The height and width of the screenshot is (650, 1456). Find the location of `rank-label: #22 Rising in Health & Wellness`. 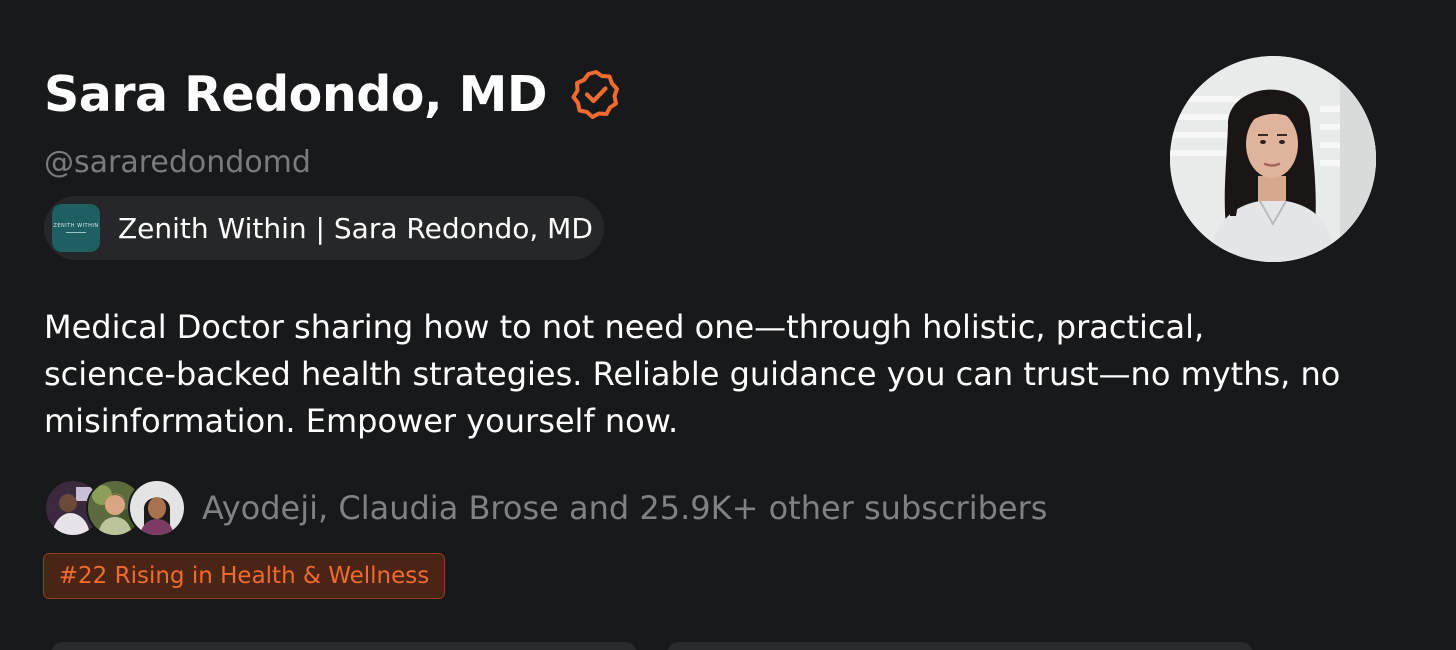

rank-label: #22 Rising in Health & Wellness is located at coordinates (244, 576).